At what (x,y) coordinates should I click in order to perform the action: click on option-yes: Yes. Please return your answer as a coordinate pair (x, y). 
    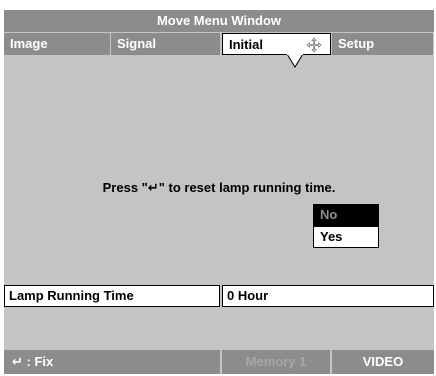
    Looking at the image, I should click on (346, 237).